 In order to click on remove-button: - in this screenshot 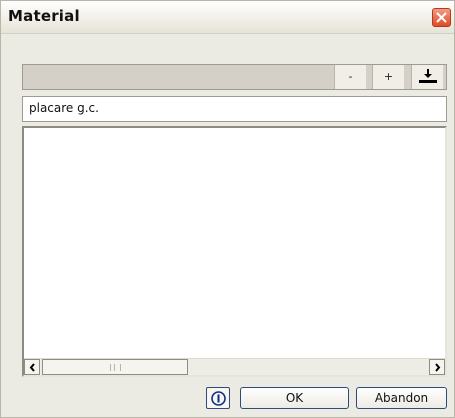, I will do `click(350, 77)`.